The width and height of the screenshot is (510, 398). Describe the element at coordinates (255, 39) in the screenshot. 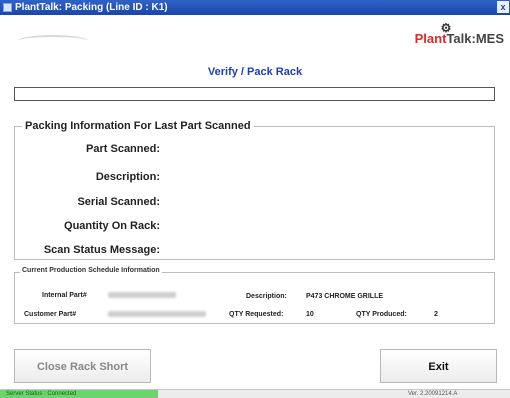

I see `header: ⚙ PlantTalk:MES` at that location.